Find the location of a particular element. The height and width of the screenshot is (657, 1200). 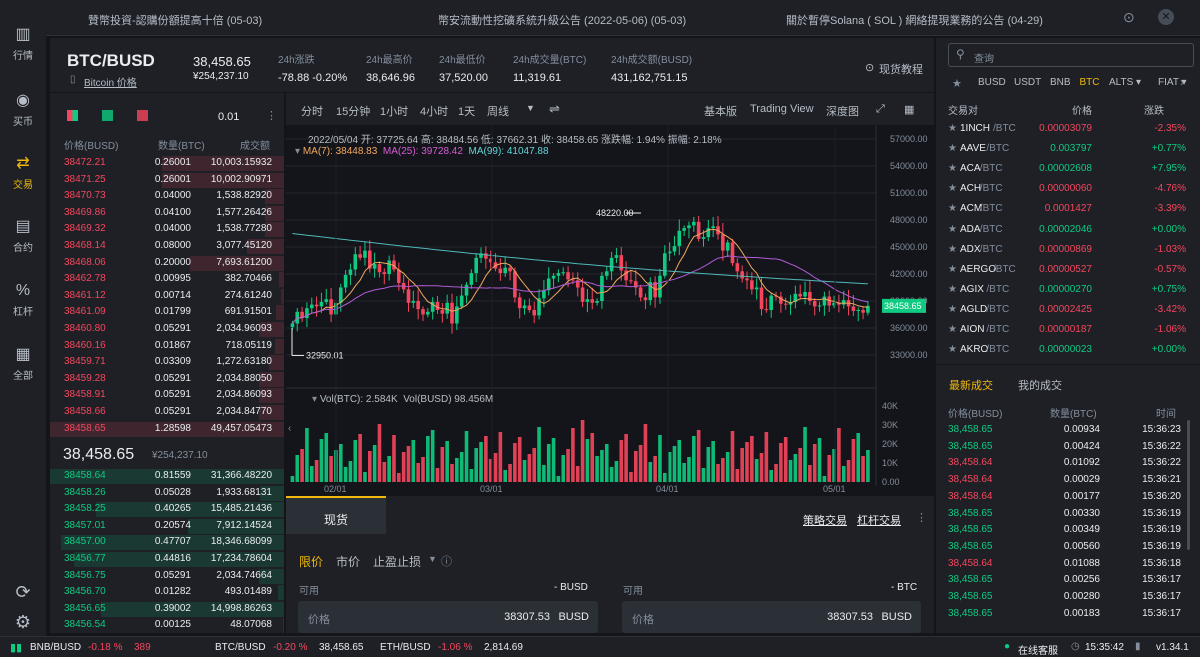

bid-row: 38456.65 0.39002 14,998.86263 is located at coordinates (167, 609).